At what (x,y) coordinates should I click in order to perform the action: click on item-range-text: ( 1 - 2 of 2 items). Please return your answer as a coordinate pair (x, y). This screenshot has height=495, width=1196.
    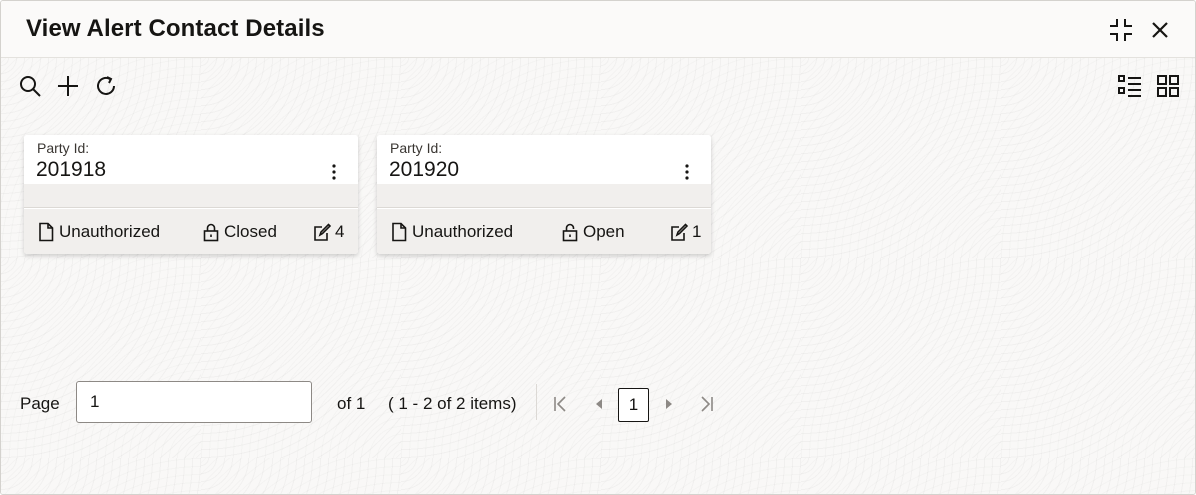
    Looking at the image, I should click on (452, 403).